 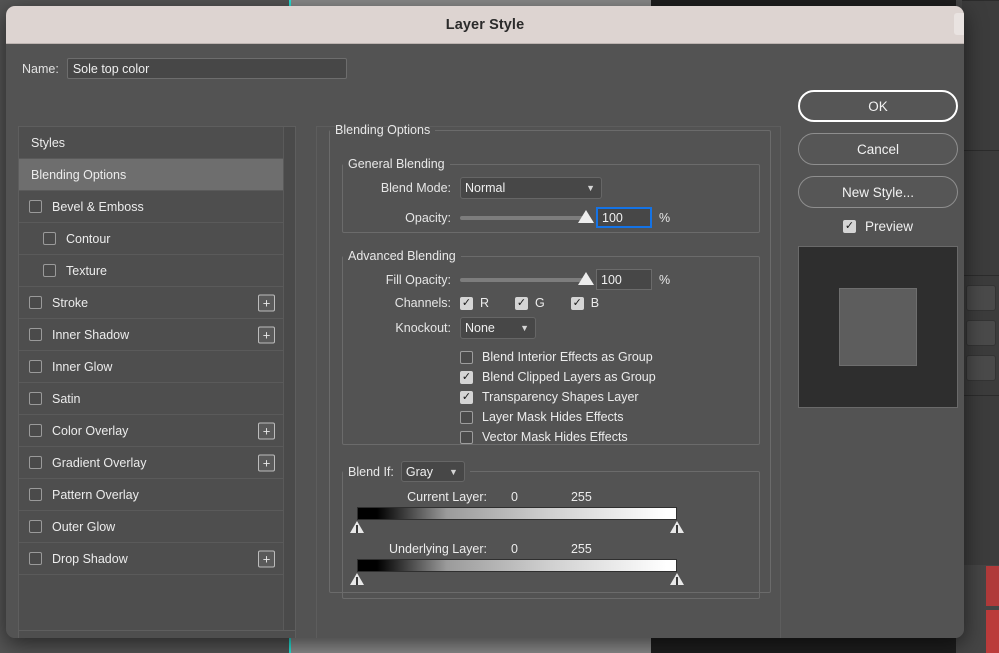 What do you see at coordinates (609, 437) in the screenshot?
I see `advanced-option-row: Vector Mask Hides Effects` at bounding box center [609, 437].